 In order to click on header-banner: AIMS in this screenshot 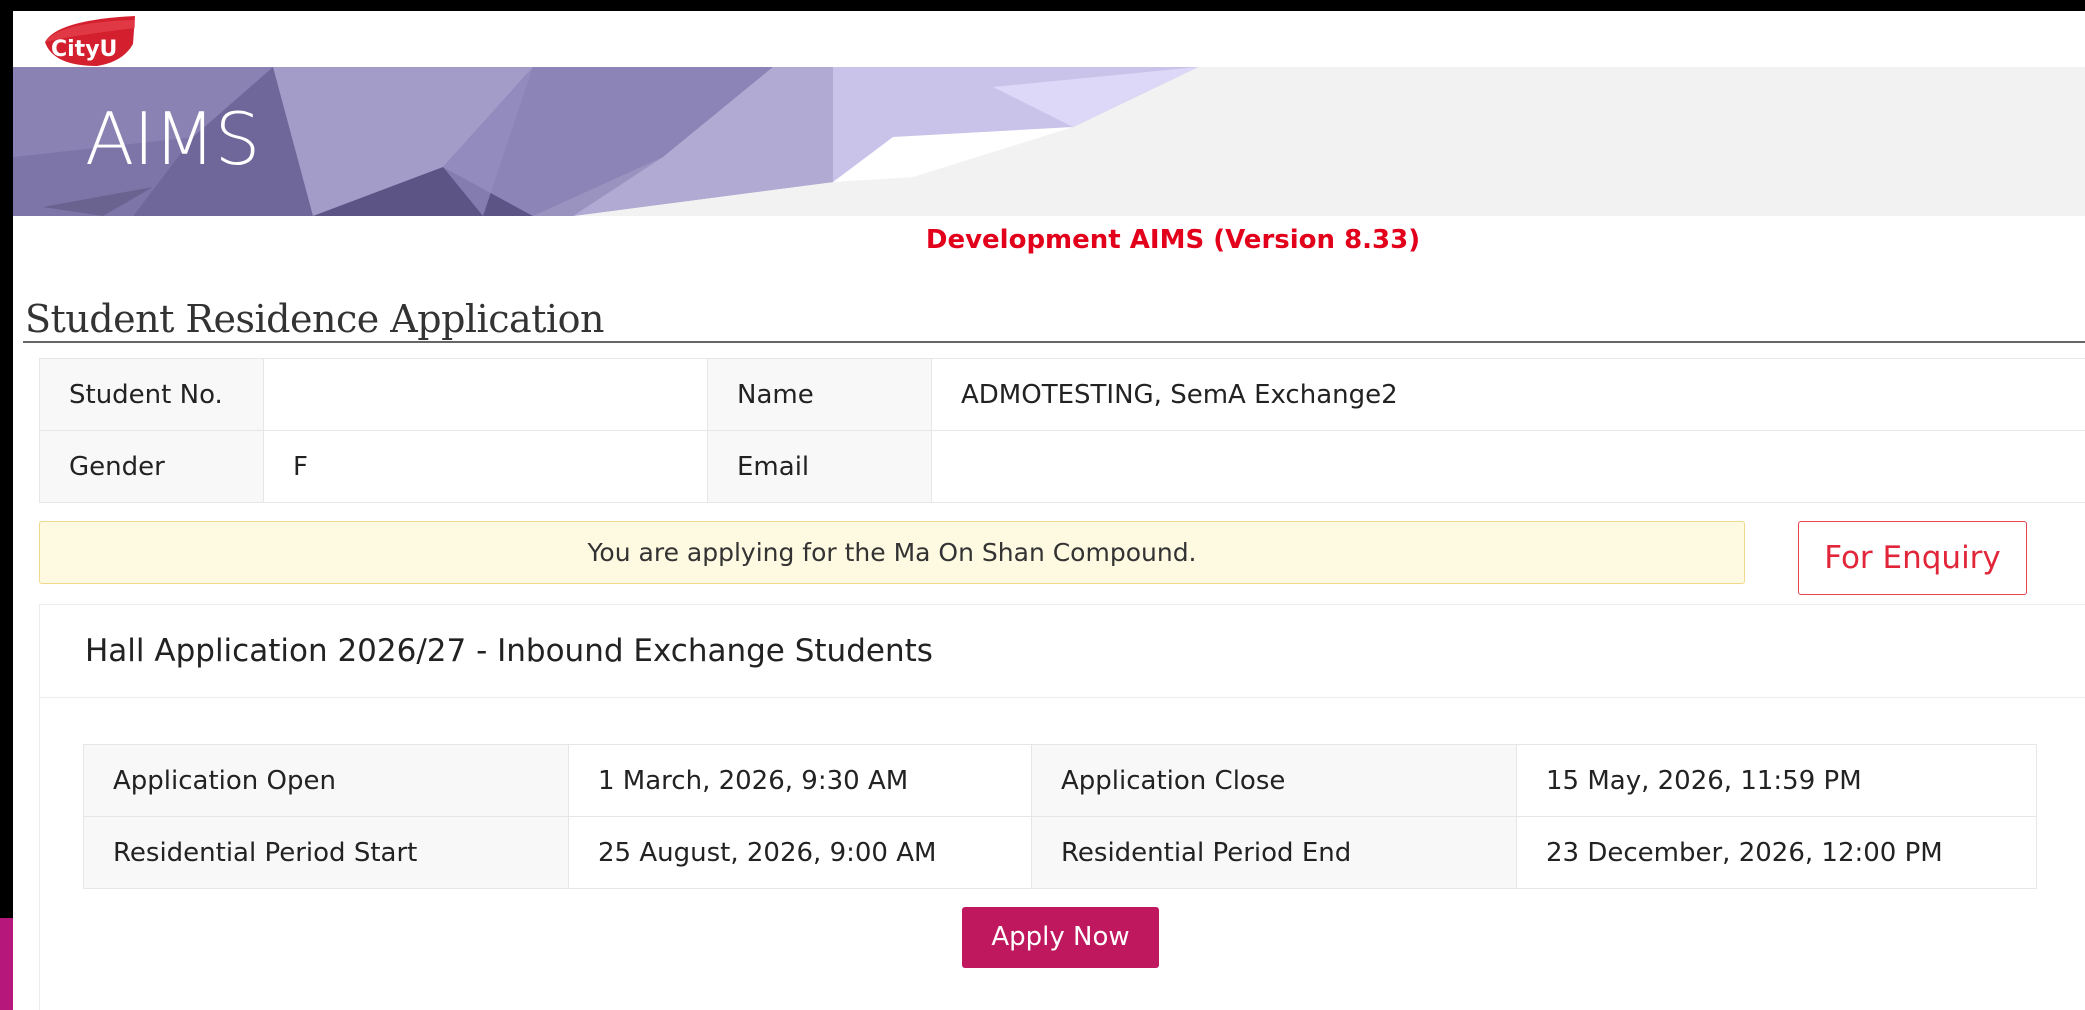, I will do `click(1049, 141)`.